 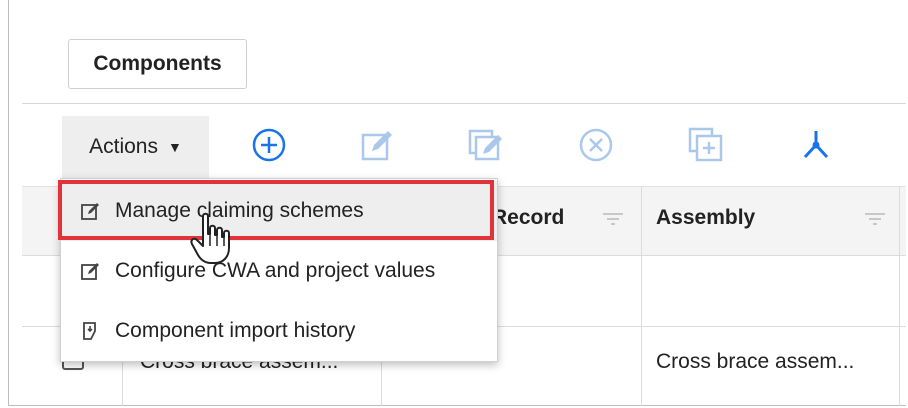 What do you see at coordinates (239, 210) in the screenshot?
I see `menu-item-label: Manage claiming schemes` at bounding box center [239, 210].